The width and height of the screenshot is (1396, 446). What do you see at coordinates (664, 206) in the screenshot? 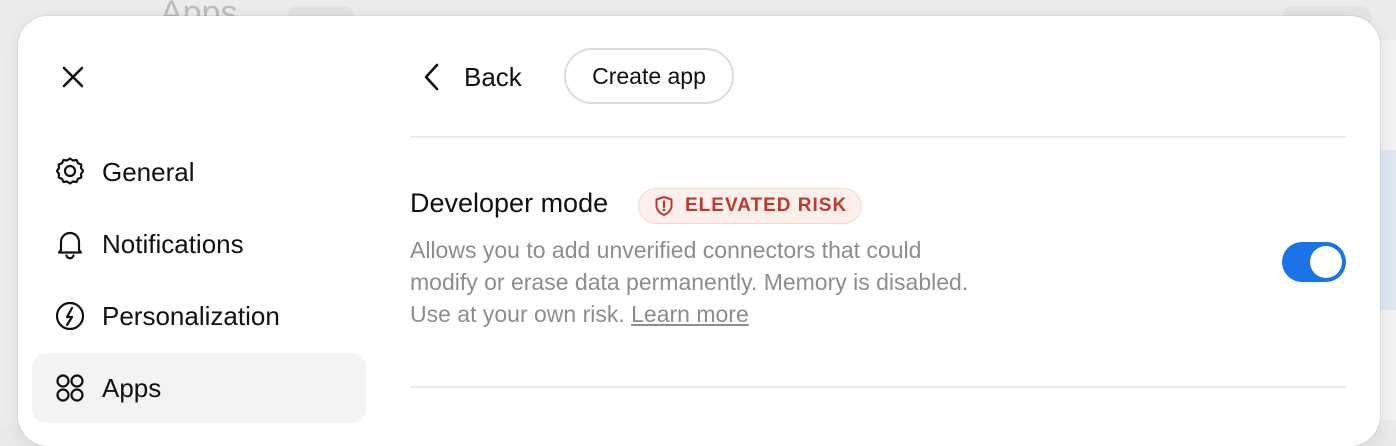
I see `shield-alert-icon` at bounding box center [664, 206].